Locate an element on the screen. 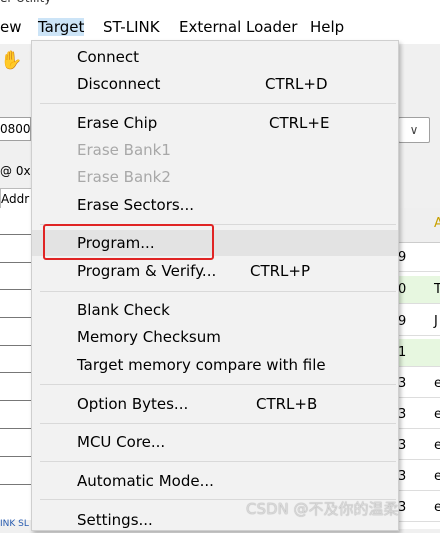 This screenshot has width=440, height=533. memory-data-column: A 9 0T 9J 1 3e 3e 3e 3e 3e is located at coordinates (419, 368).